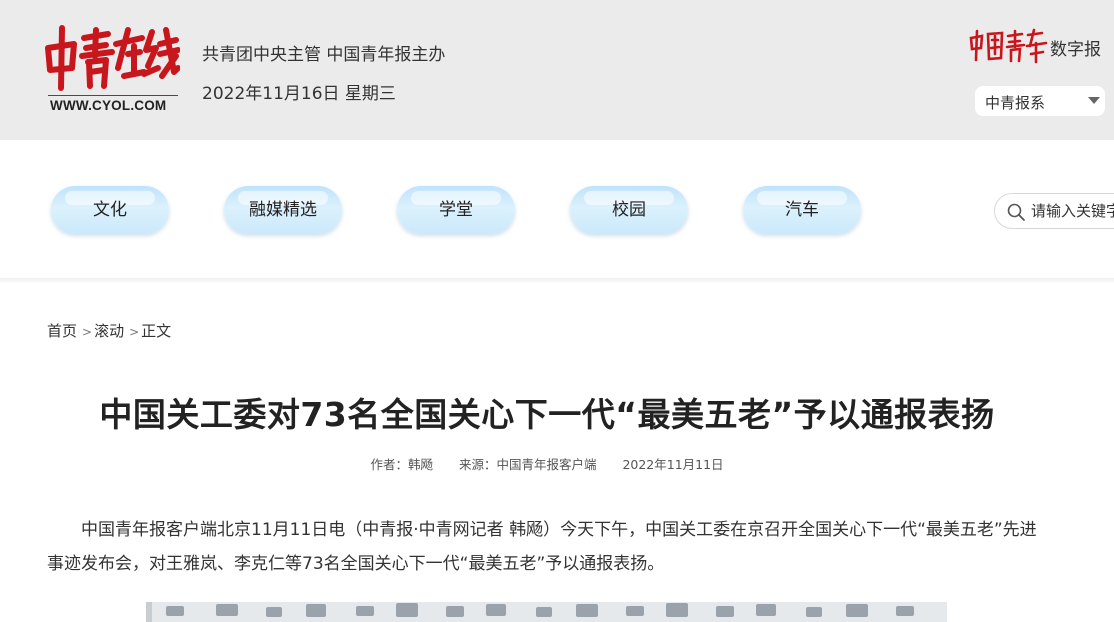 This screenshot has width=1114, height=622. I want to click on digital-edition-label: 数字报, so click(1075, 50).